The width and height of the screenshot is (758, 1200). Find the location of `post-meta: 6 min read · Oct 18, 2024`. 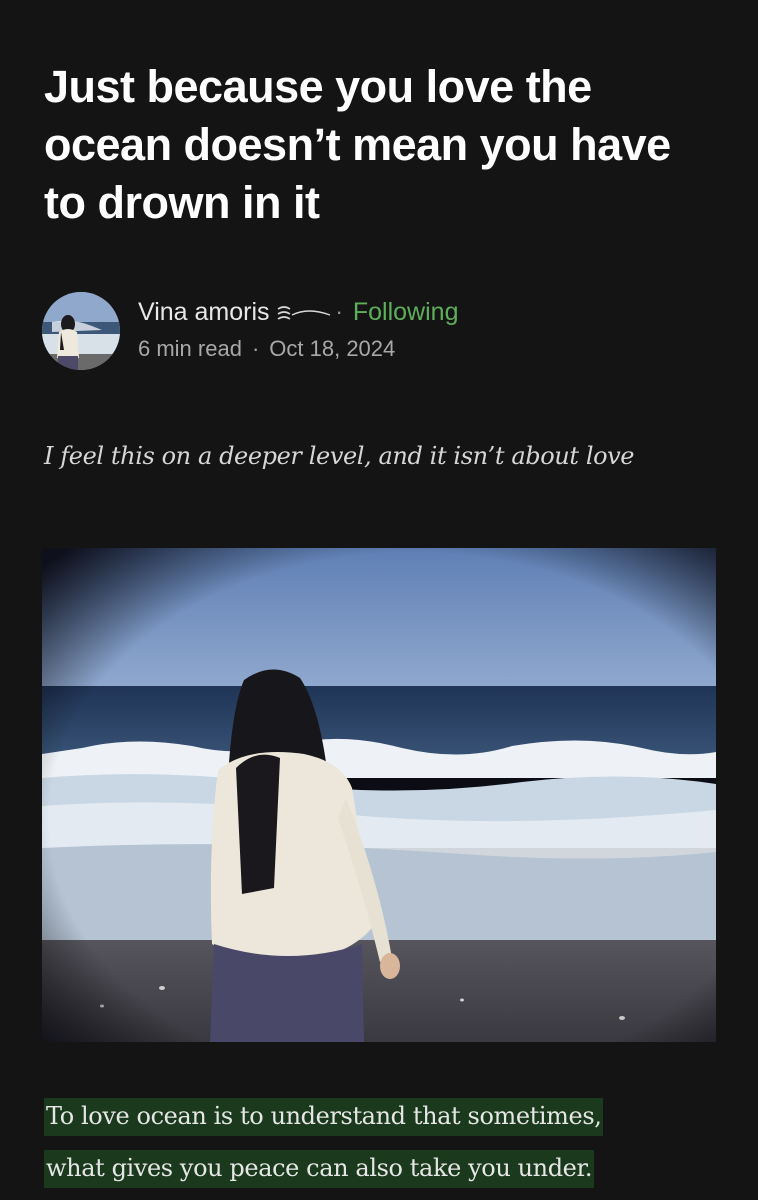

post-meta: 6 min read · Oct 18, 2024 is located at coordinates (266, 349).